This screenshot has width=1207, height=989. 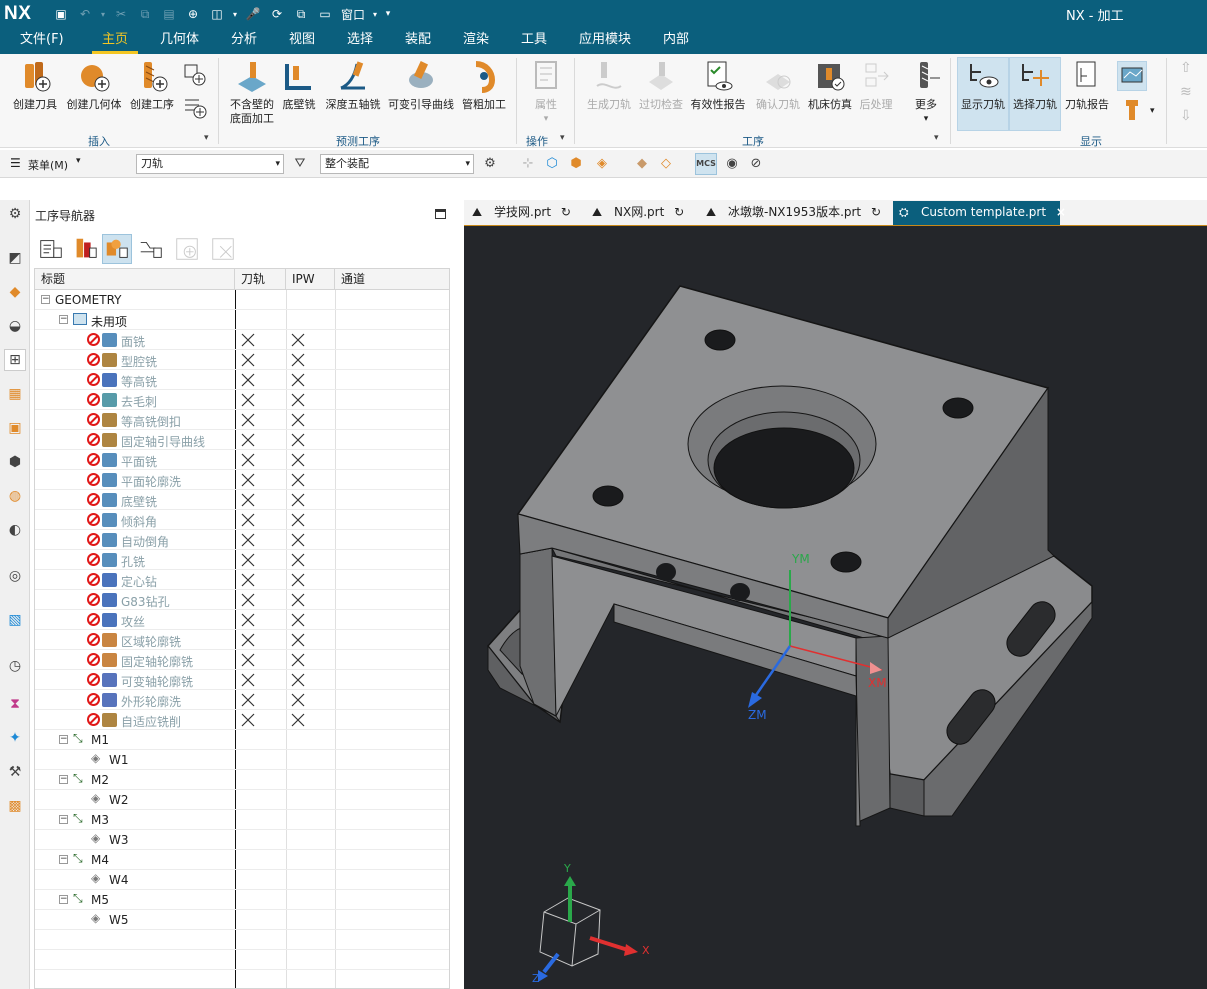 I want to click on face-select-icon: ⬡, so click(x=552, y=164).